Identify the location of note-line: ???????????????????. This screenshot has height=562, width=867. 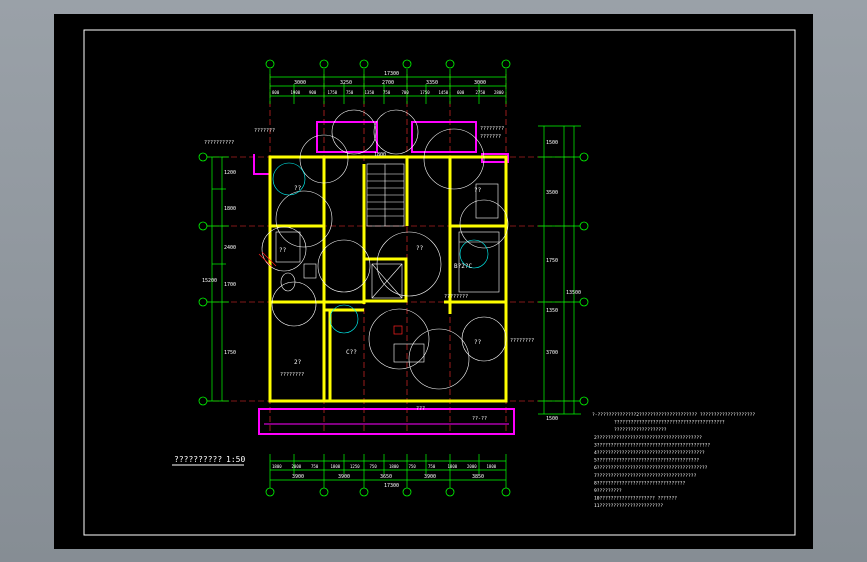
(640, 430).